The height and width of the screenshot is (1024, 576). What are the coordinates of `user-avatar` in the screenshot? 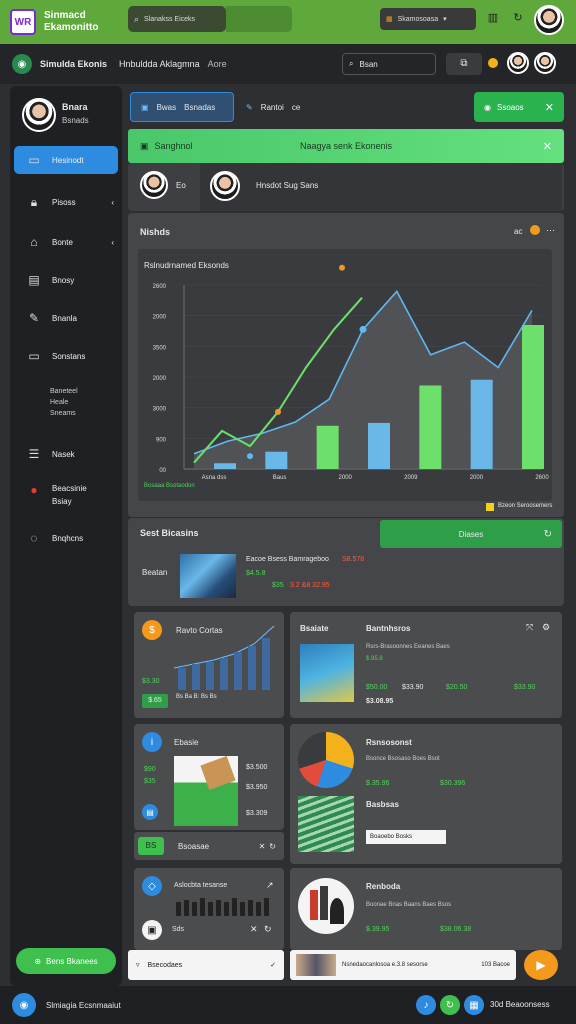 It's located at (549, 20).